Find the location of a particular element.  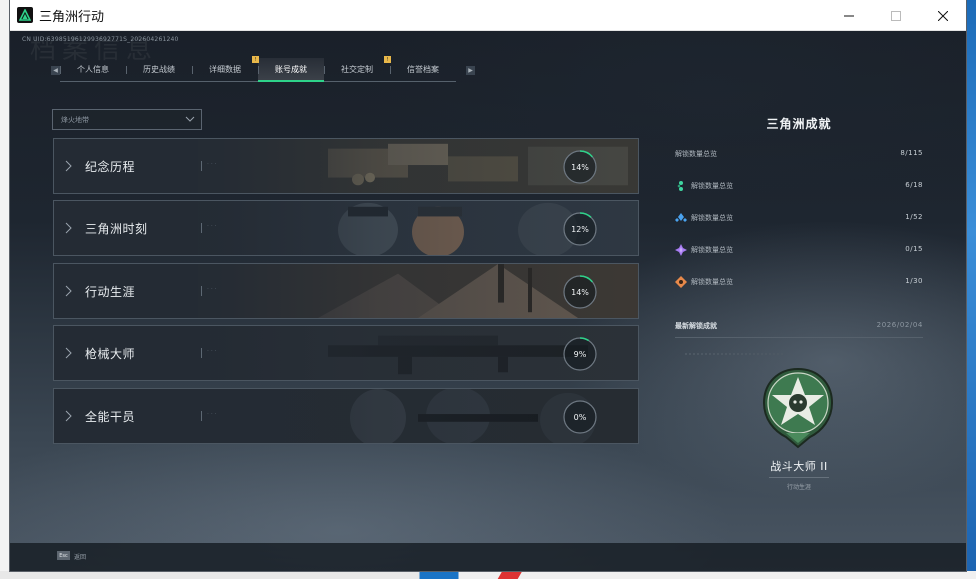

tab-label: 账号成就 is located at coordinates (291, 69).